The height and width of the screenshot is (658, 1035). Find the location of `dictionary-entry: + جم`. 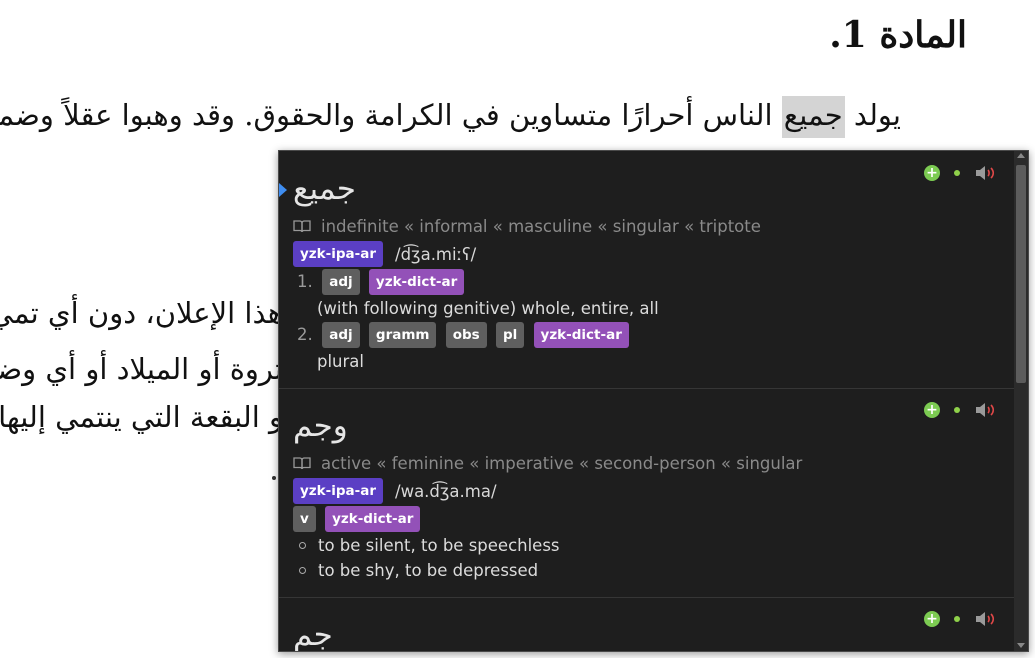

dictionary-entry: + جم is located at coordinates (646, 624).